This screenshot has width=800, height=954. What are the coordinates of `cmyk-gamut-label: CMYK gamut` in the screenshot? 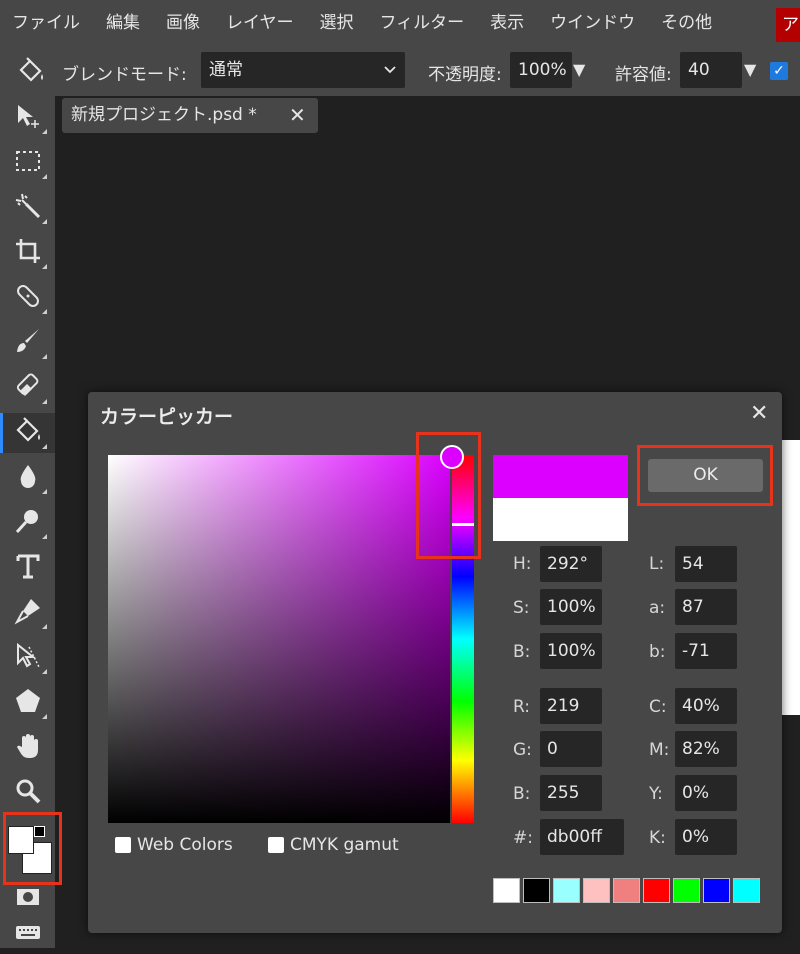 It's located at (344, 845).